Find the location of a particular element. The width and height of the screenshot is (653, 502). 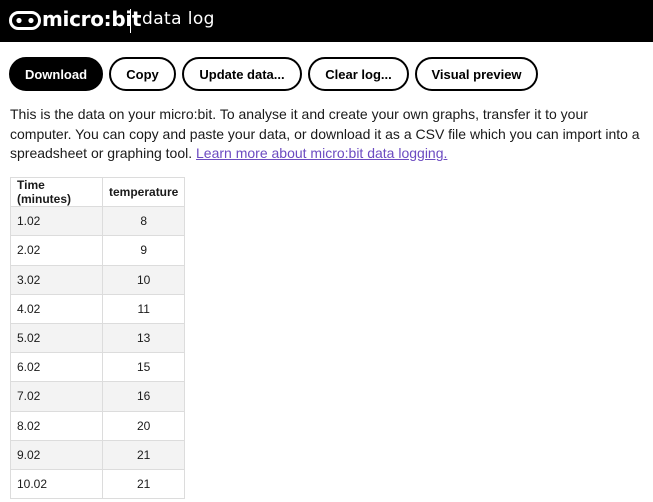

temperature-cell: 8 is located at coordinates (143, 221).